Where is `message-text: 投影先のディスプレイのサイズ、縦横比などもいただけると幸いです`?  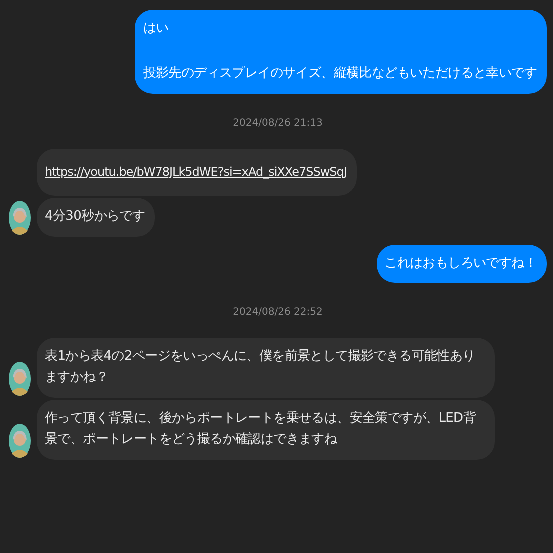
message-text: 投影先のディスプレイのサイズ、縦横比などもいただけると幸いです is located at coordinates (340, 73).